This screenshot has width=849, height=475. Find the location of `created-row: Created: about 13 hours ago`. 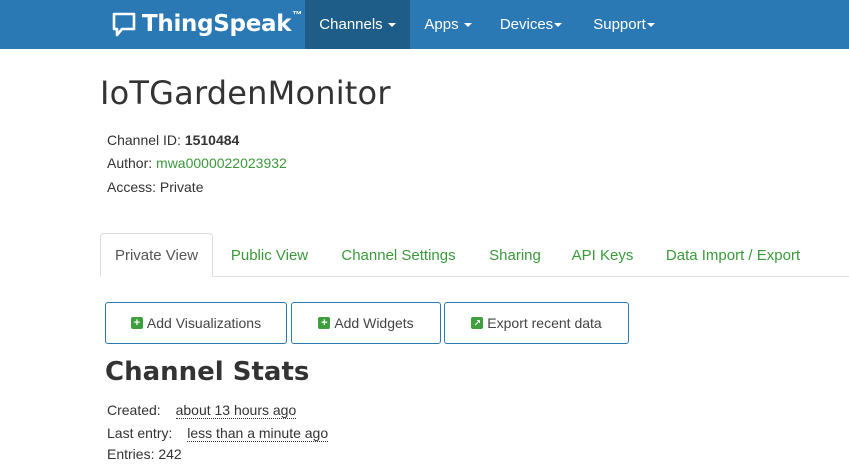

created-row: Created: about 13 hours ago is located at coordinates (202, 410).